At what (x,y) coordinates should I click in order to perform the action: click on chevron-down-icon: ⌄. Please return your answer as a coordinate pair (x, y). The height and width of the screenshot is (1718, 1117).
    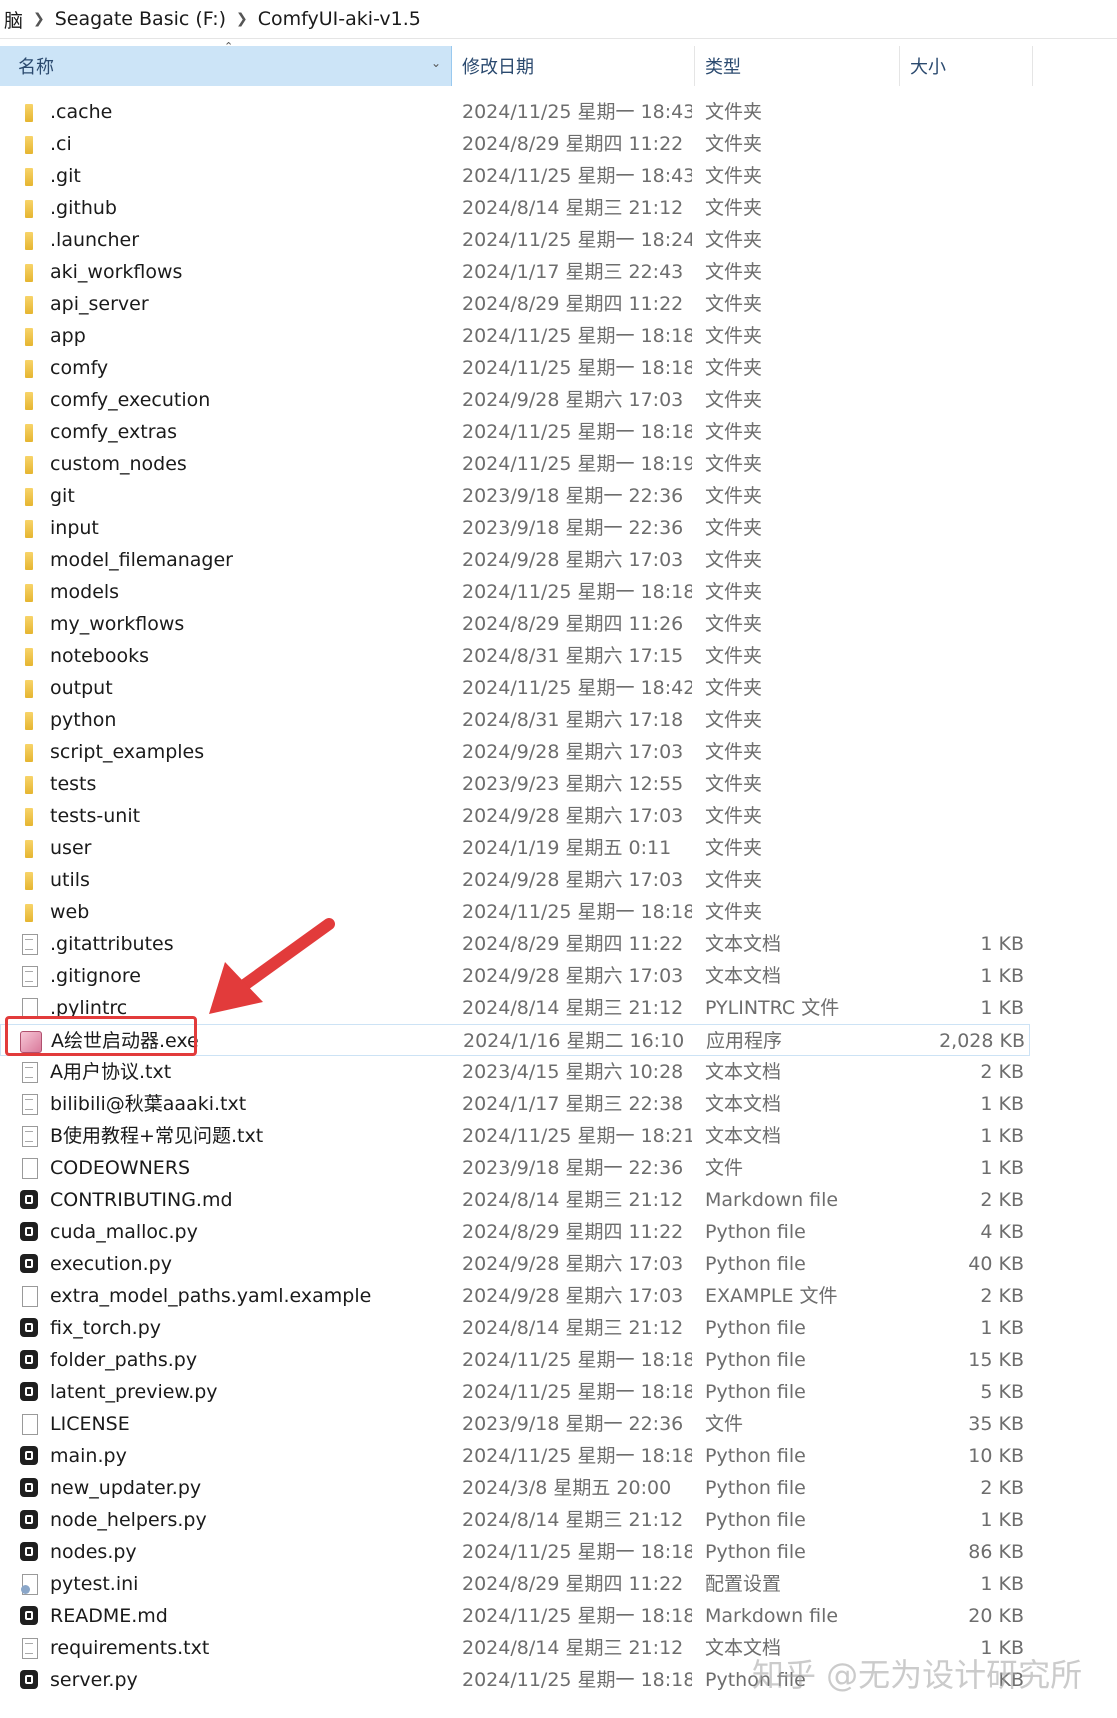
    Looking at the image, I should click on (436, 63).